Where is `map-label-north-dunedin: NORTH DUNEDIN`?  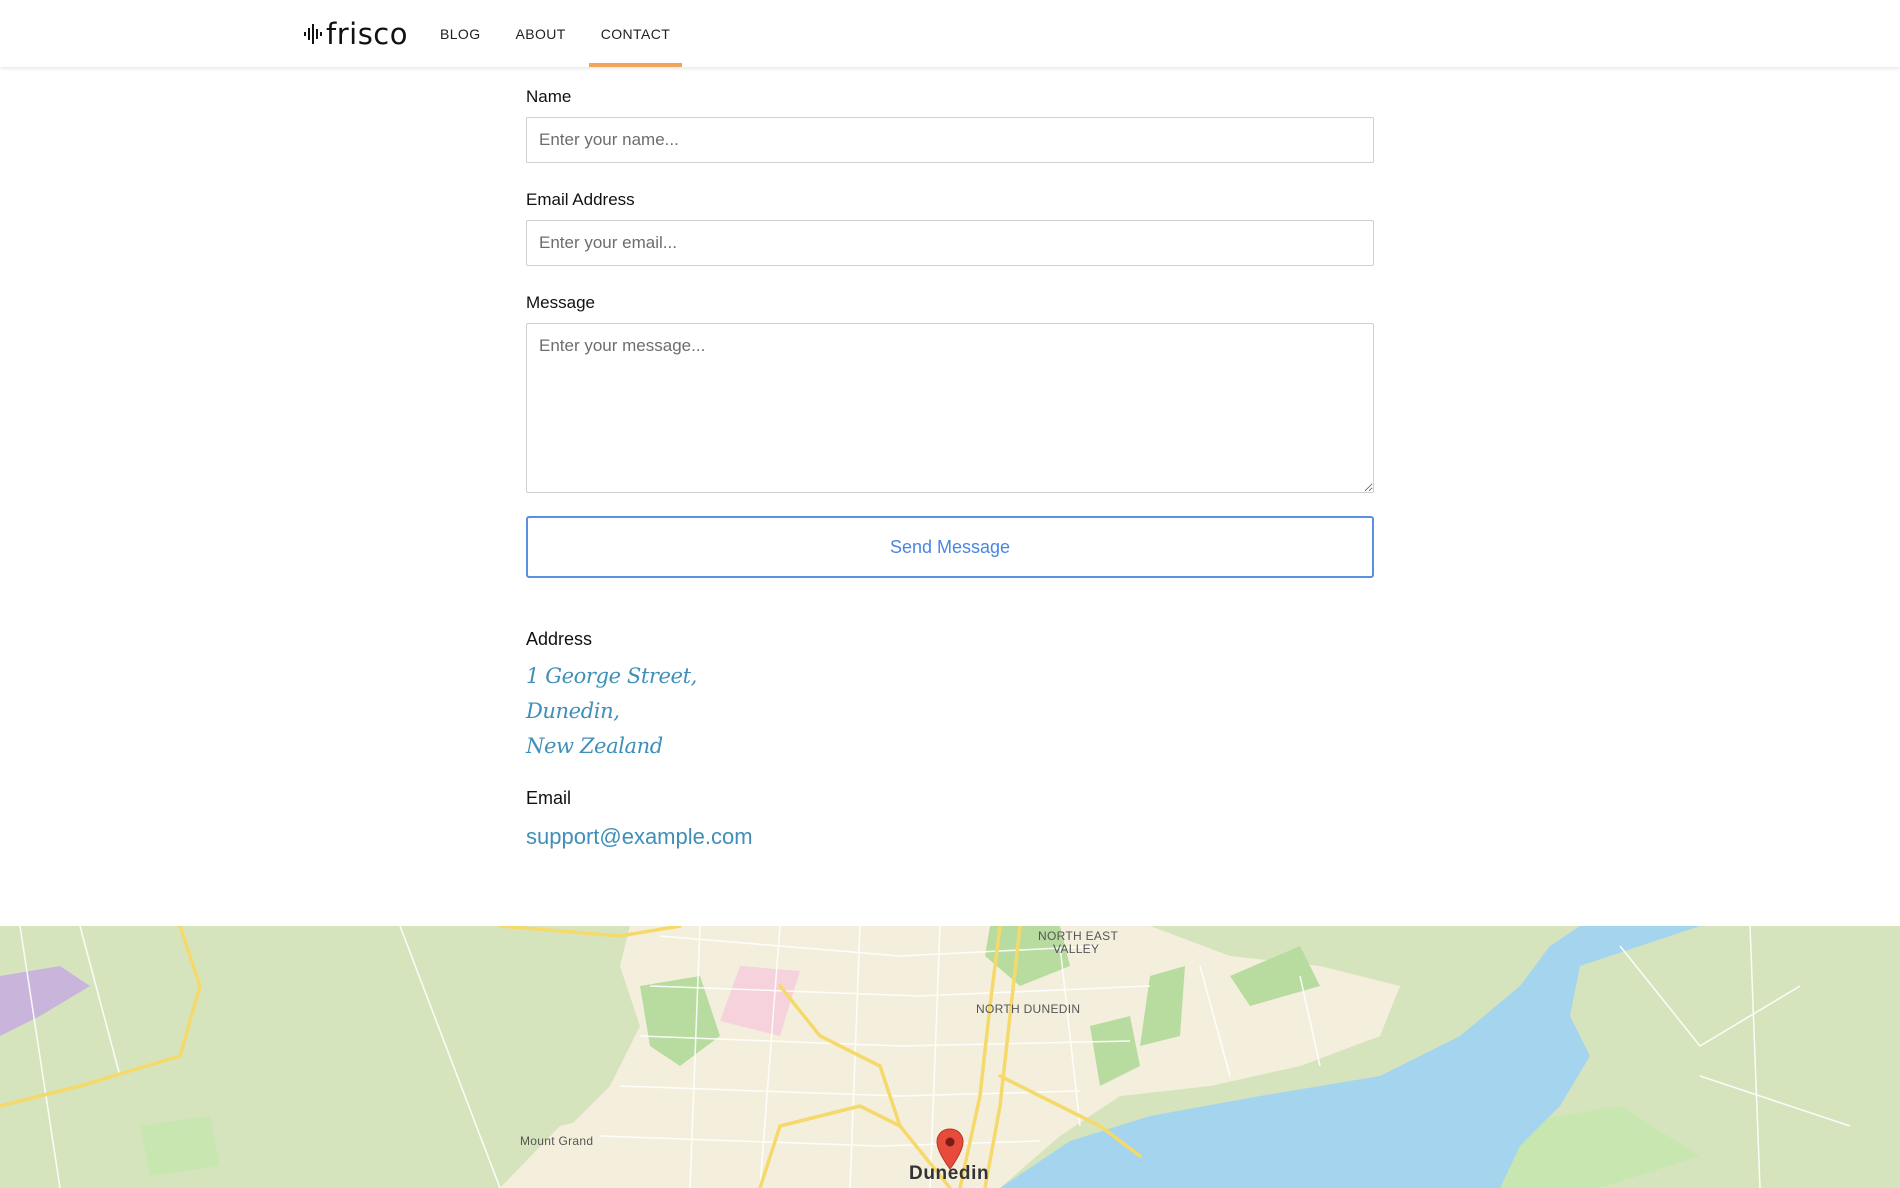 map-label-north-dunedin: NORTH DUNEDIN is located at coordinates (1028, 1009).